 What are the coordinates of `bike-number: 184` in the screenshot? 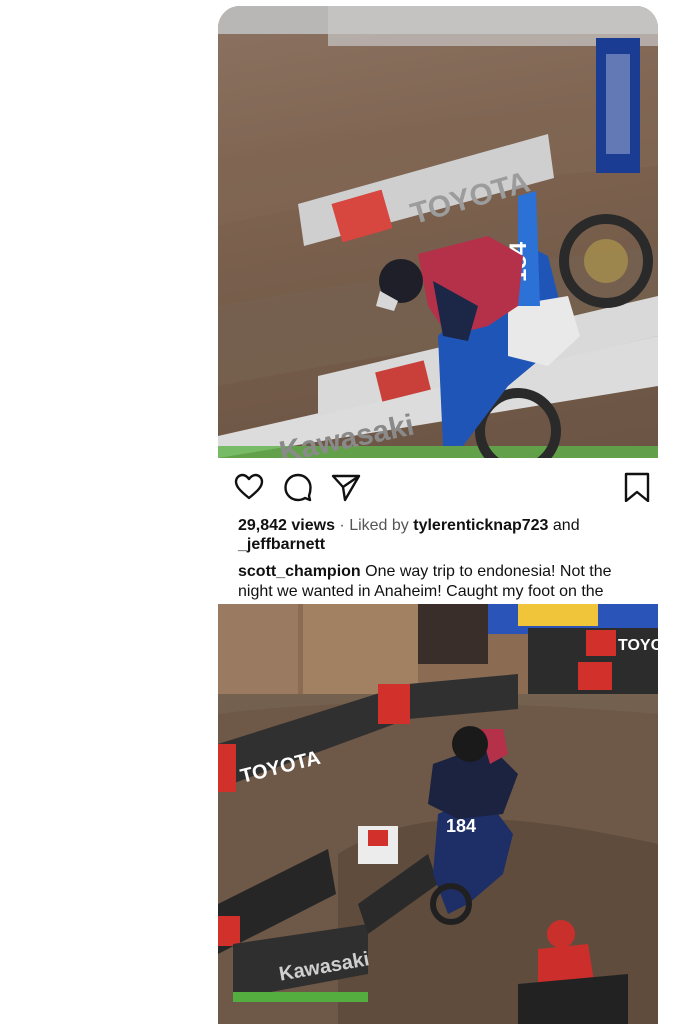 It's located at (461, 826).